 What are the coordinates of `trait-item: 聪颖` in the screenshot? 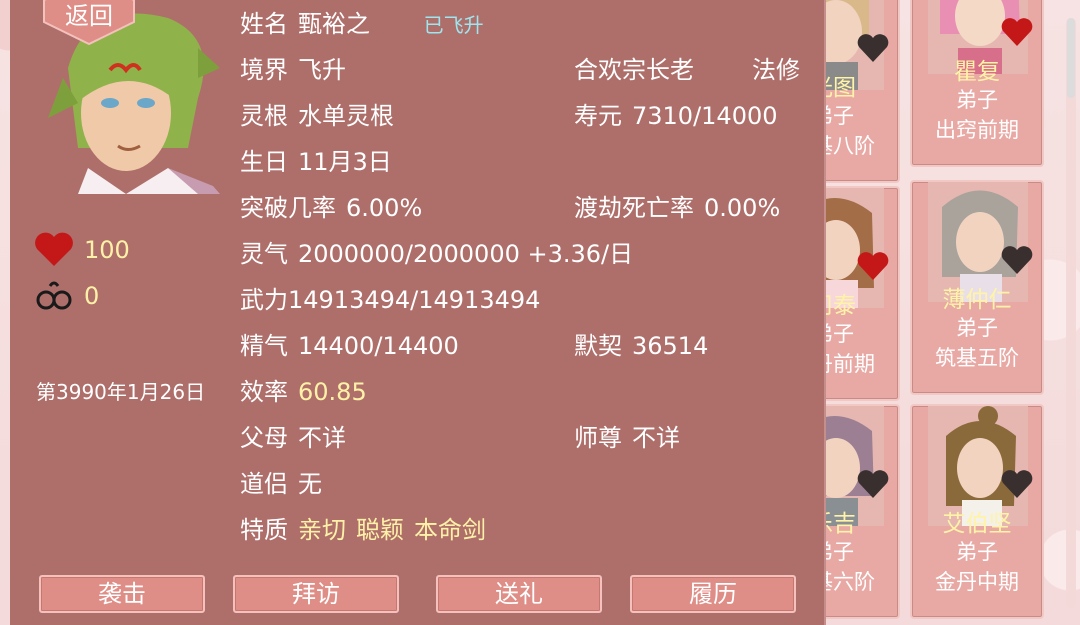 It's located at (380, 530).